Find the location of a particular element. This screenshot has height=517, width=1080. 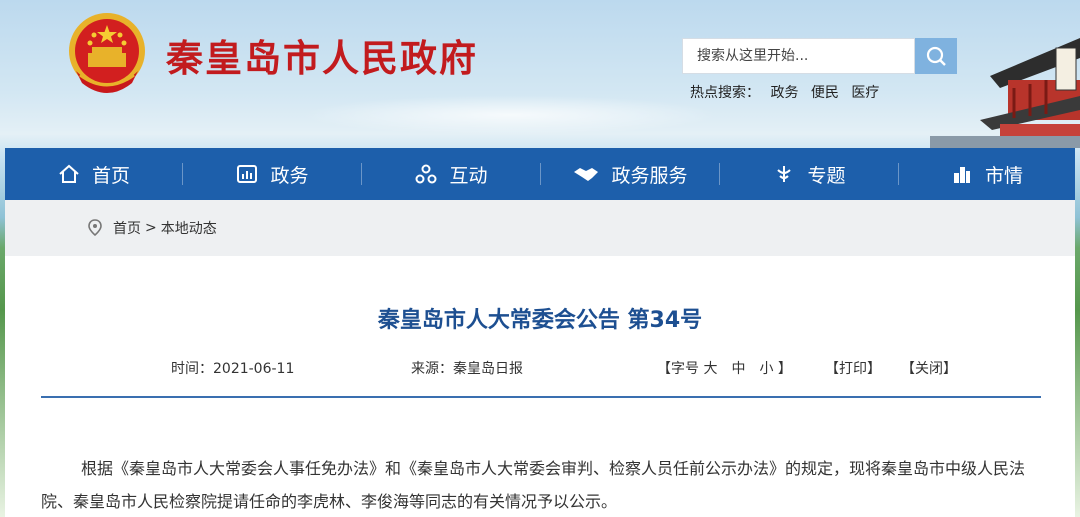

breadcrumb-current: 本地动态 is located at coordinates (189, 228).